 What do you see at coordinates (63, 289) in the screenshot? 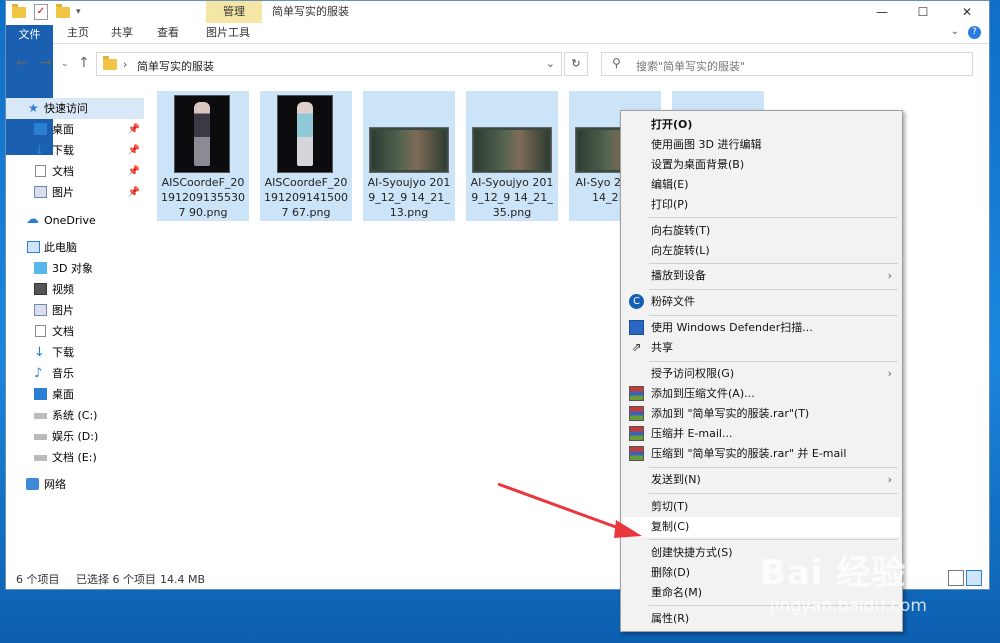
I see `sidebar-item-label: 视频` at bounding box center [63, 289].